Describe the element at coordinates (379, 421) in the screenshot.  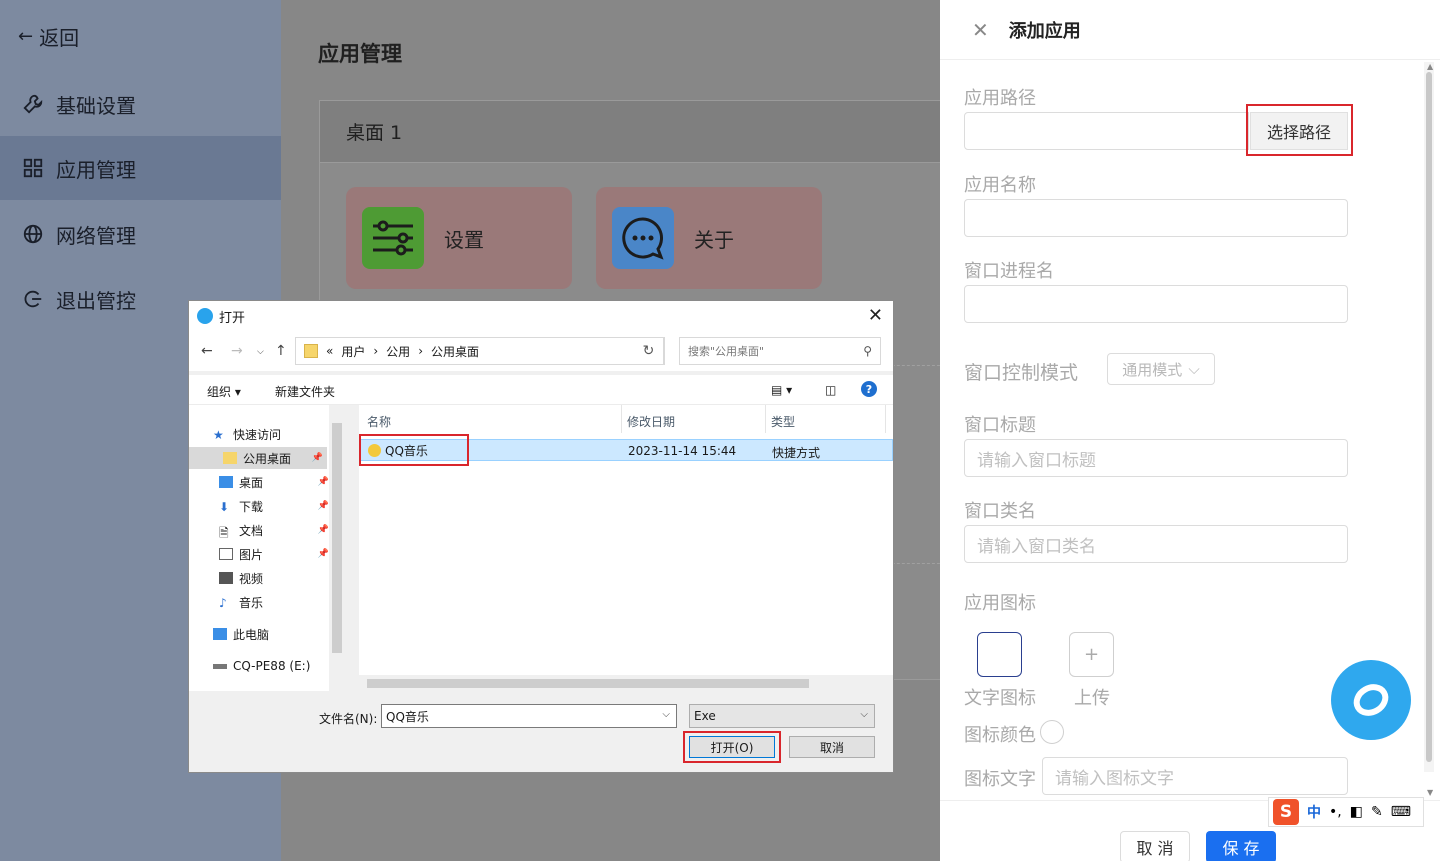
I see `column-header-name: 名称` at that location.